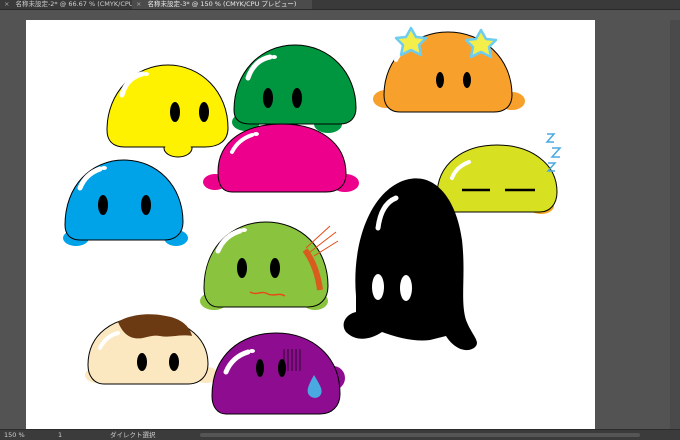 Image resolution: width=680 pixels, height=440 pixels. I want to click on purple-blob, so click(278, 373).